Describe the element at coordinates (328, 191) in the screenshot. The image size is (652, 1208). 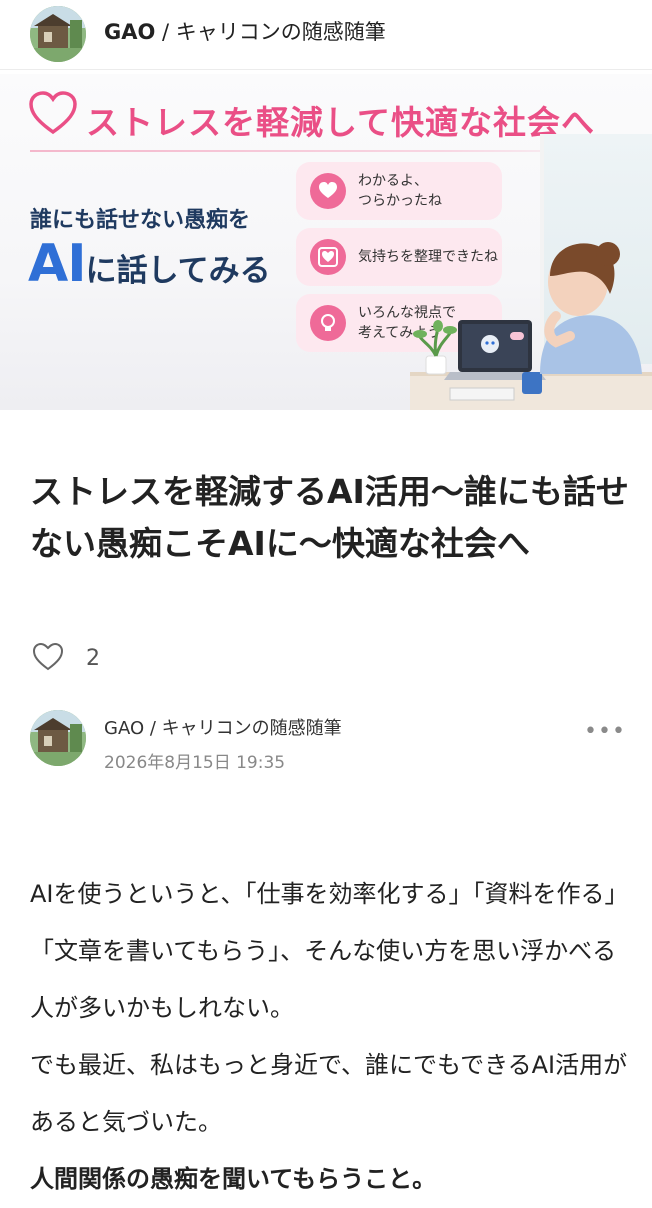
I see `heart-icon` at that location.